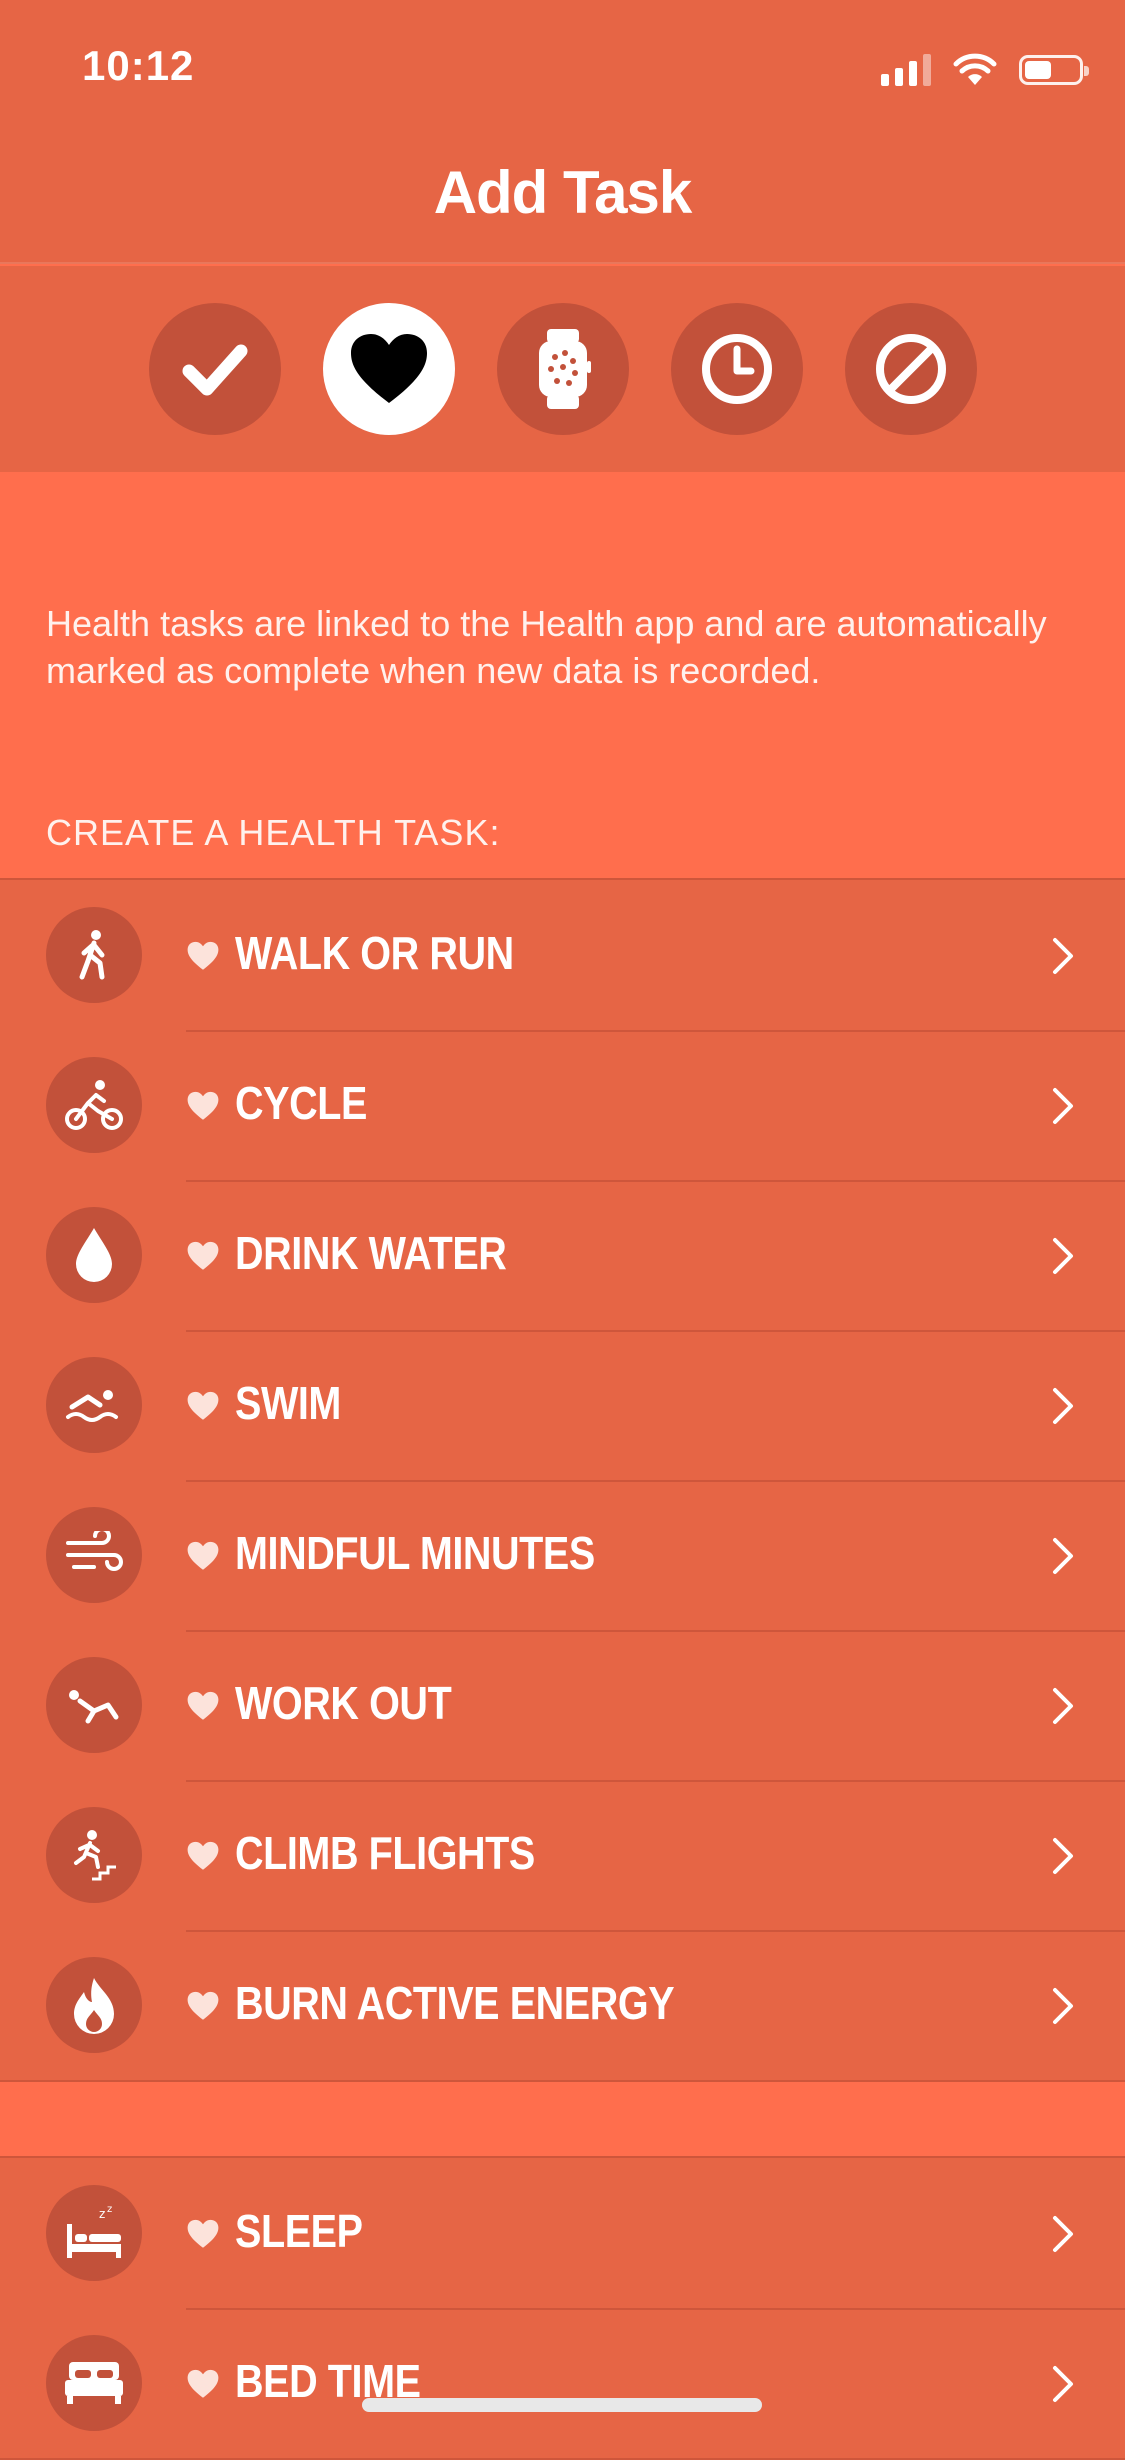 The width and height of the screenshot is (1125, 2460). What do you see at coordinates (94, 1555) in the screenshot?
I see `wind-icon` at bounding box center [94, 1555].